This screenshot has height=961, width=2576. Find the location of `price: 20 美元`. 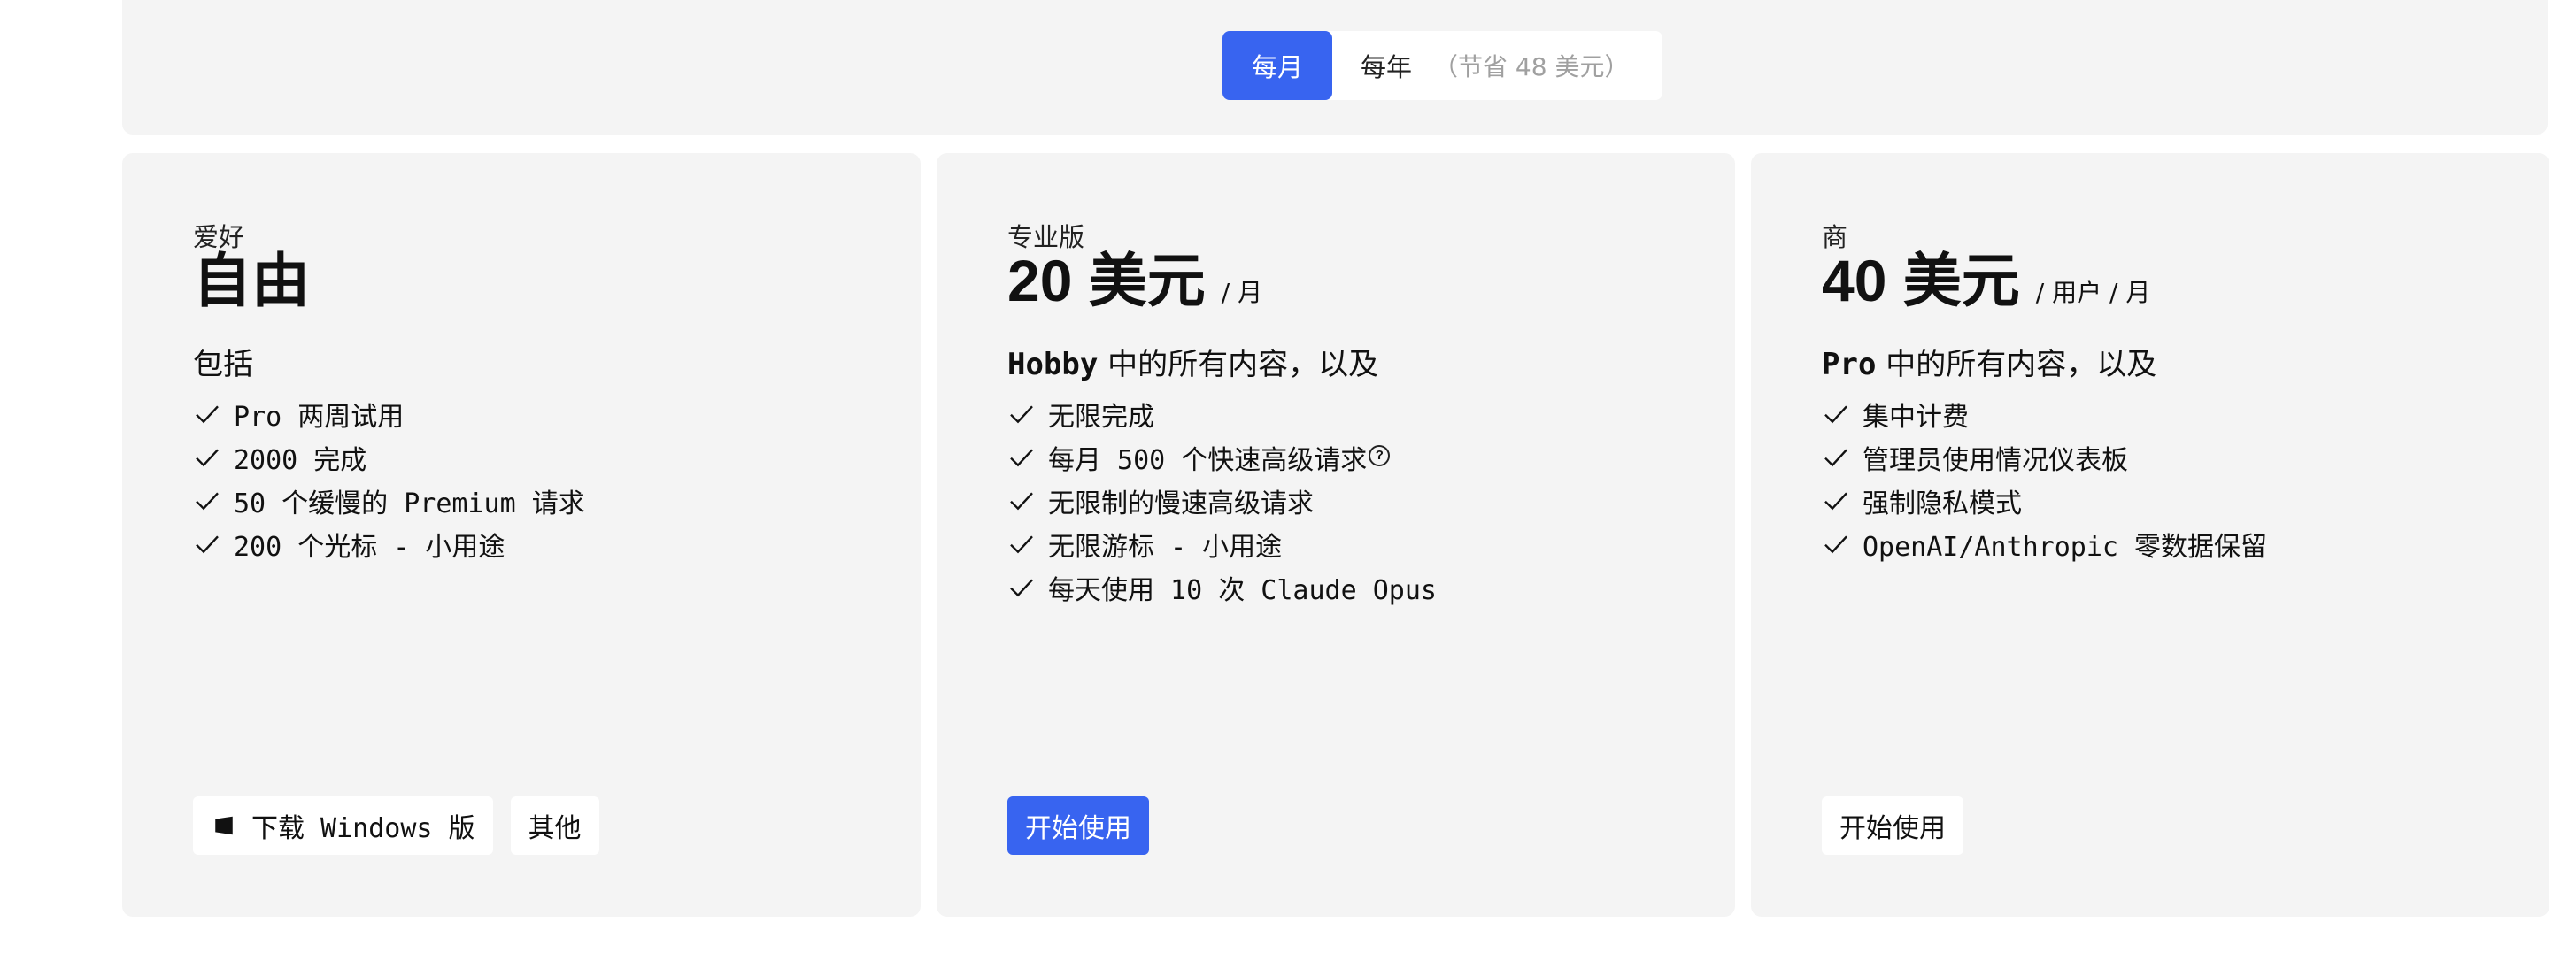

price: 20 美元 is located at coordinates (1106, 280).